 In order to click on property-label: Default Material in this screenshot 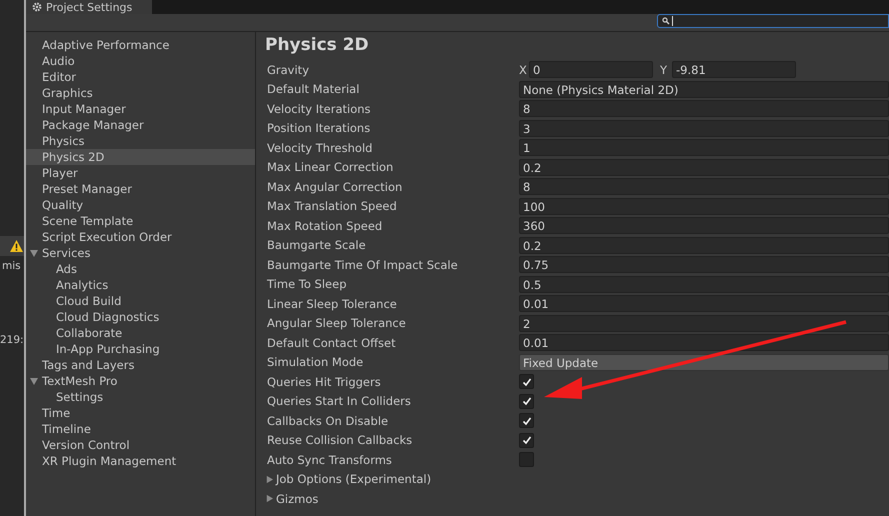, I will do `click(313, 89)`.